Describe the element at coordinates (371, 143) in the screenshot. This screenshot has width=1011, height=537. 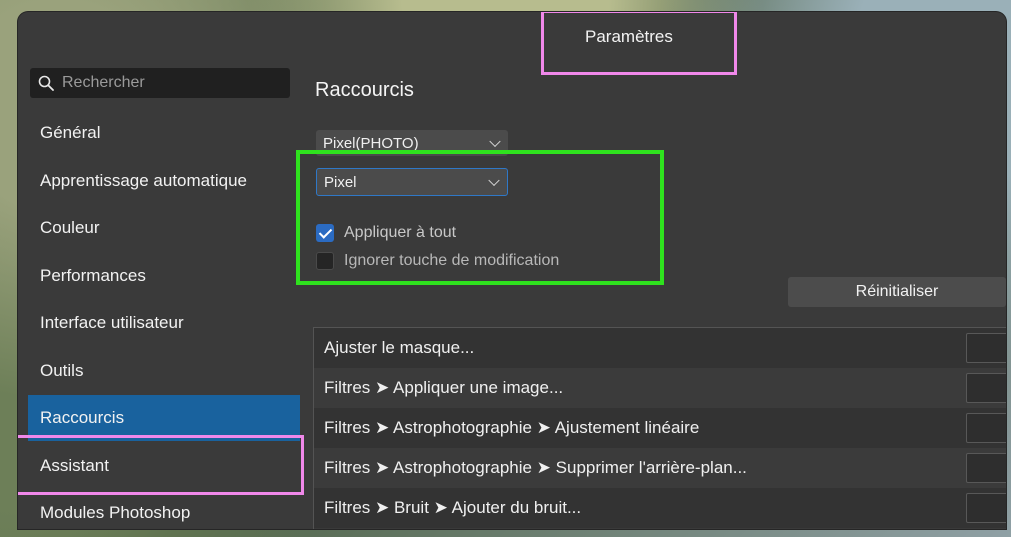
I see `persona-dropdown-value: Pixel(PHOTO)` at that location.